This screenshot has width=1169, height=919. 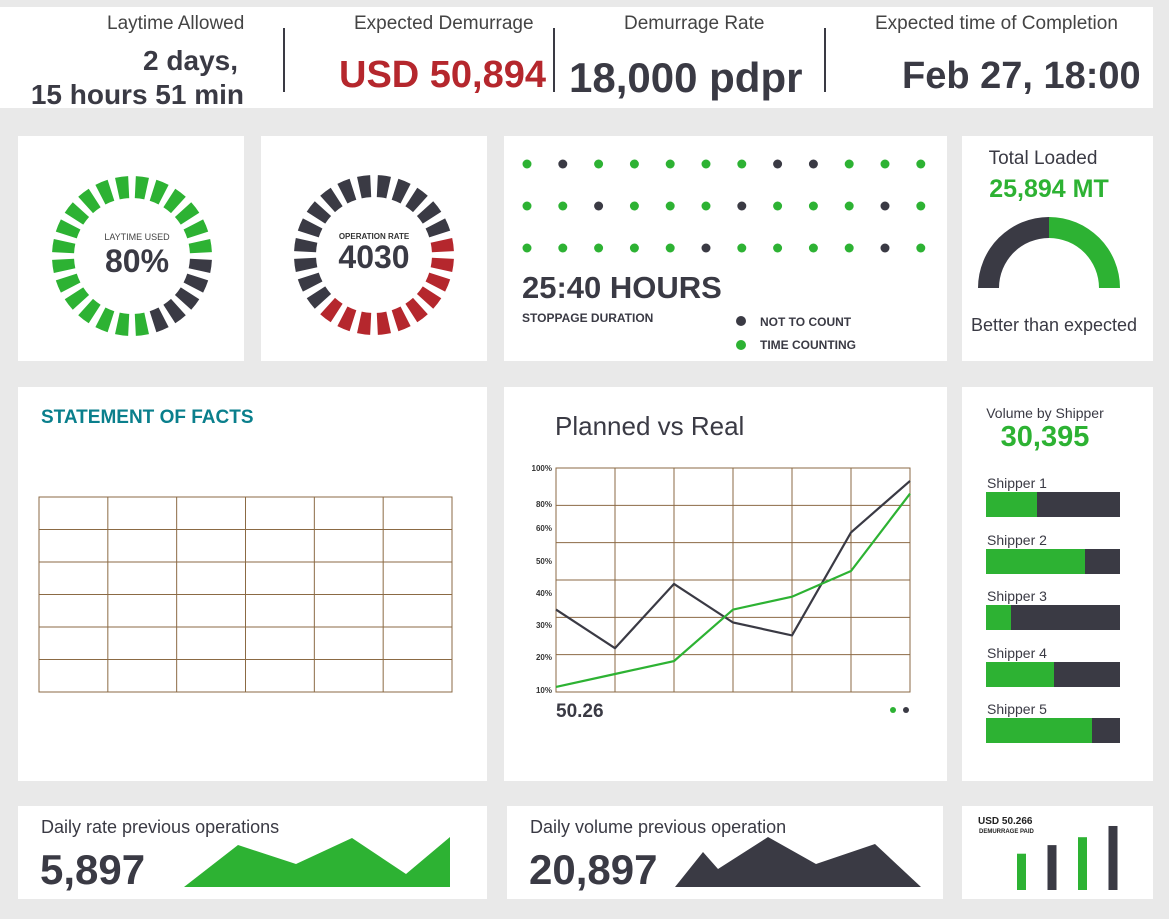 I want to click on daily-rate-card: Daily rate previous operations 5,897, so click(x=252, y=852).